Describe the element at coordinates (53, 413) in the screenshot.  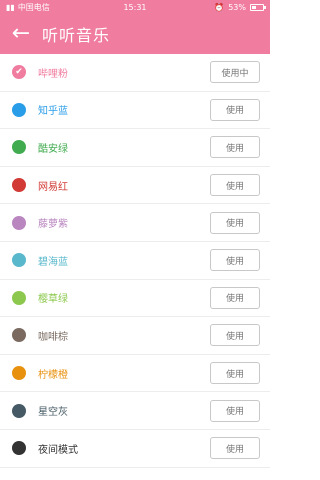
I see `theme-name: 星空灰` at that location.